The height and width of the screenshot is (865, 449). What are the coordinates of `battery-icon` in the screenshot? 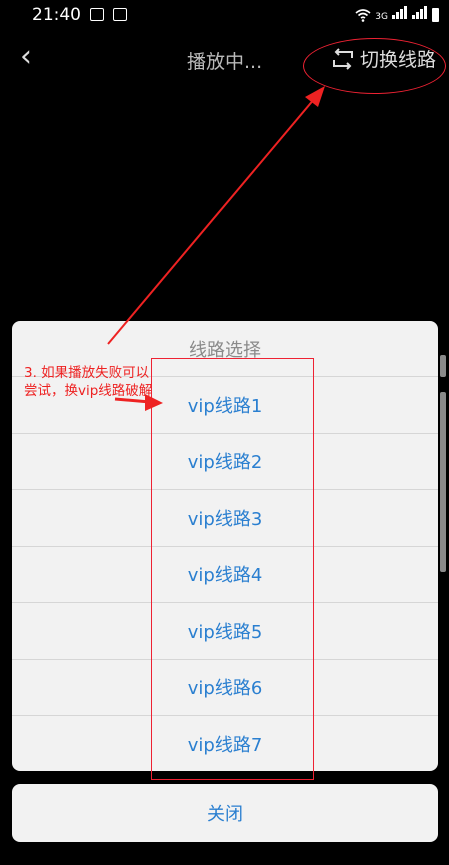 It's located at (435, 15).